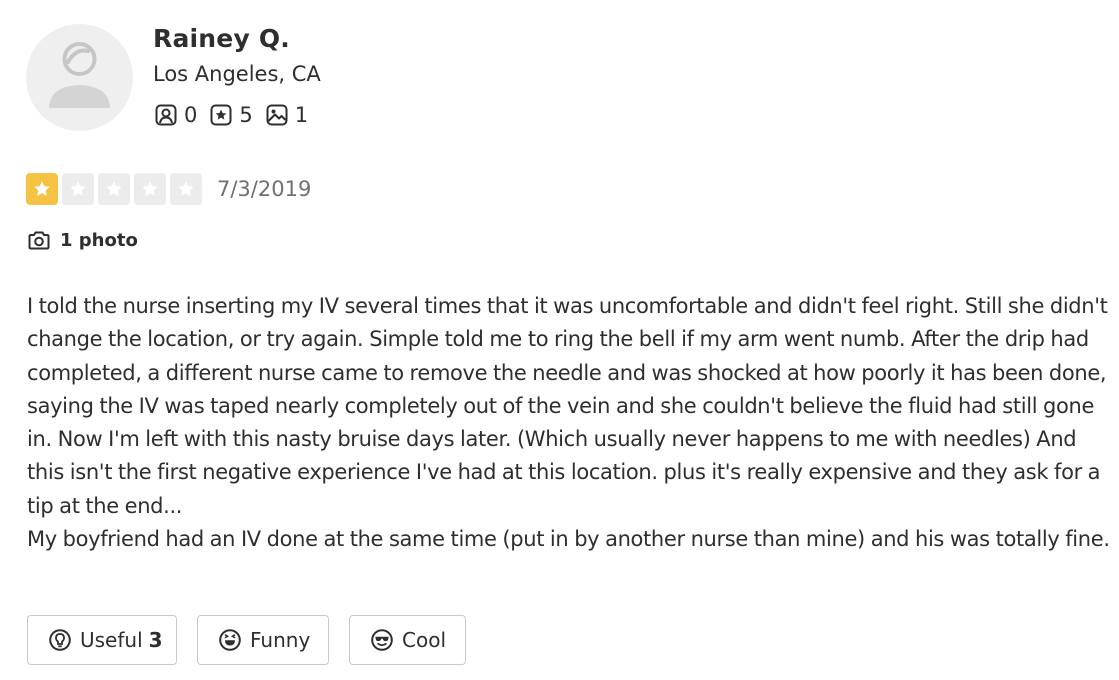  I want to click on friends-count: 0, so click(191, 115).